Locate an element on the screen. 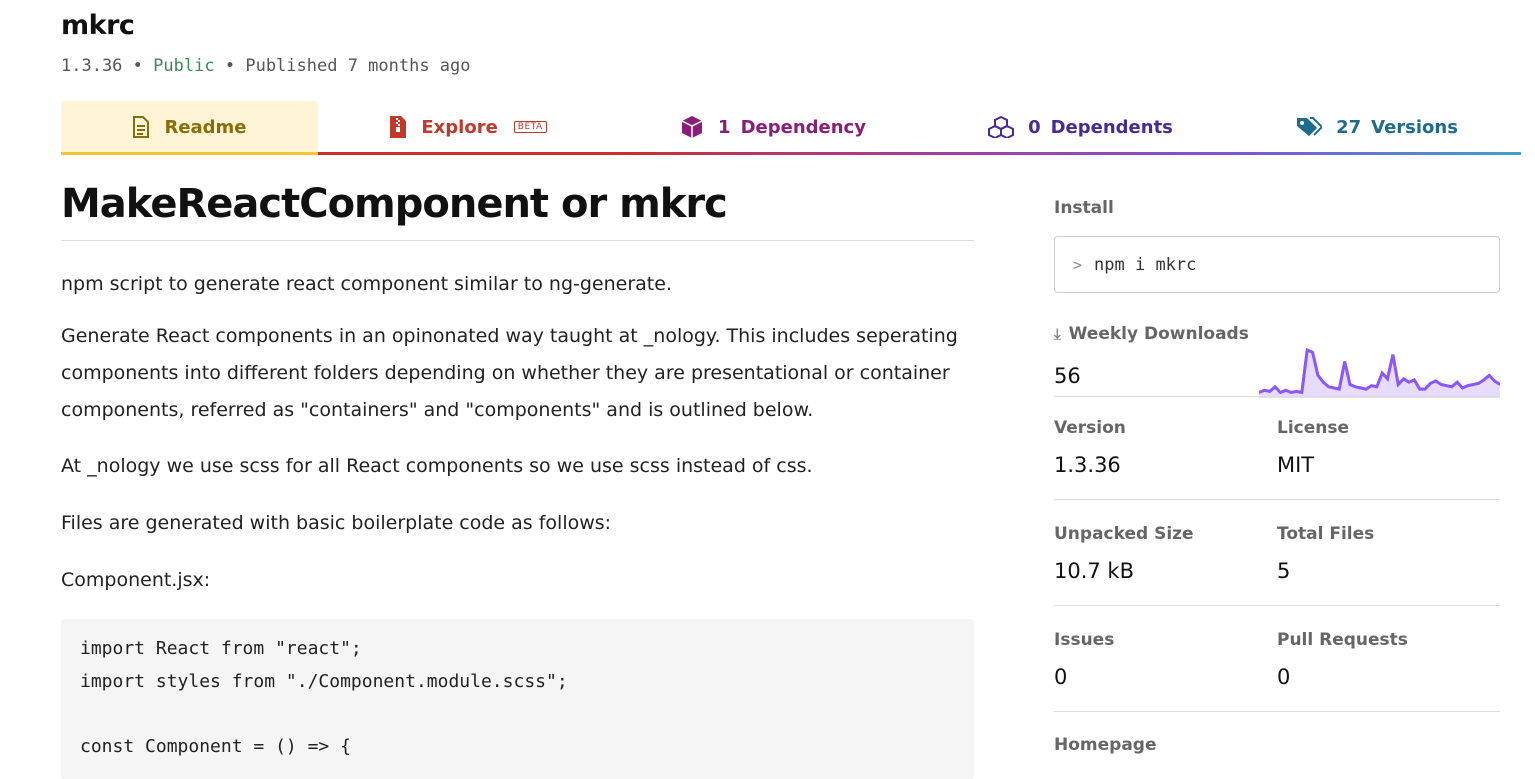  package-meta: 1.3.36 • Public • Published 7 months ago is located at coordinates (266, 66).